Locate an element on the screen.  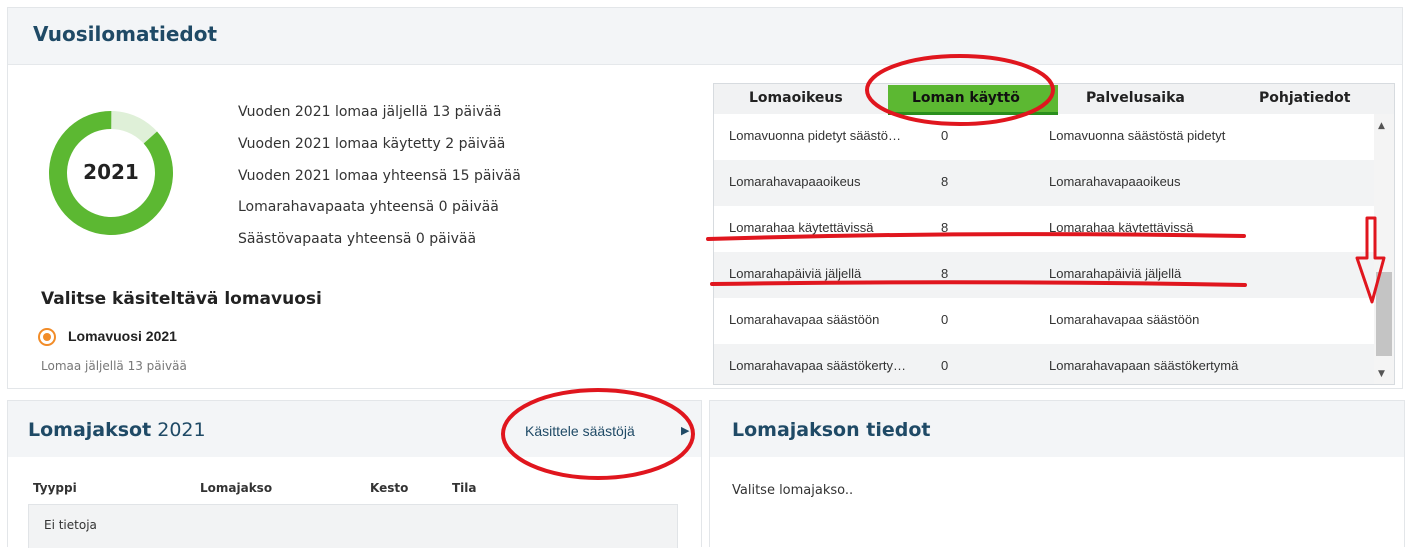
scroll-down-icon: ▼ is located at coordinates (1381, 374).